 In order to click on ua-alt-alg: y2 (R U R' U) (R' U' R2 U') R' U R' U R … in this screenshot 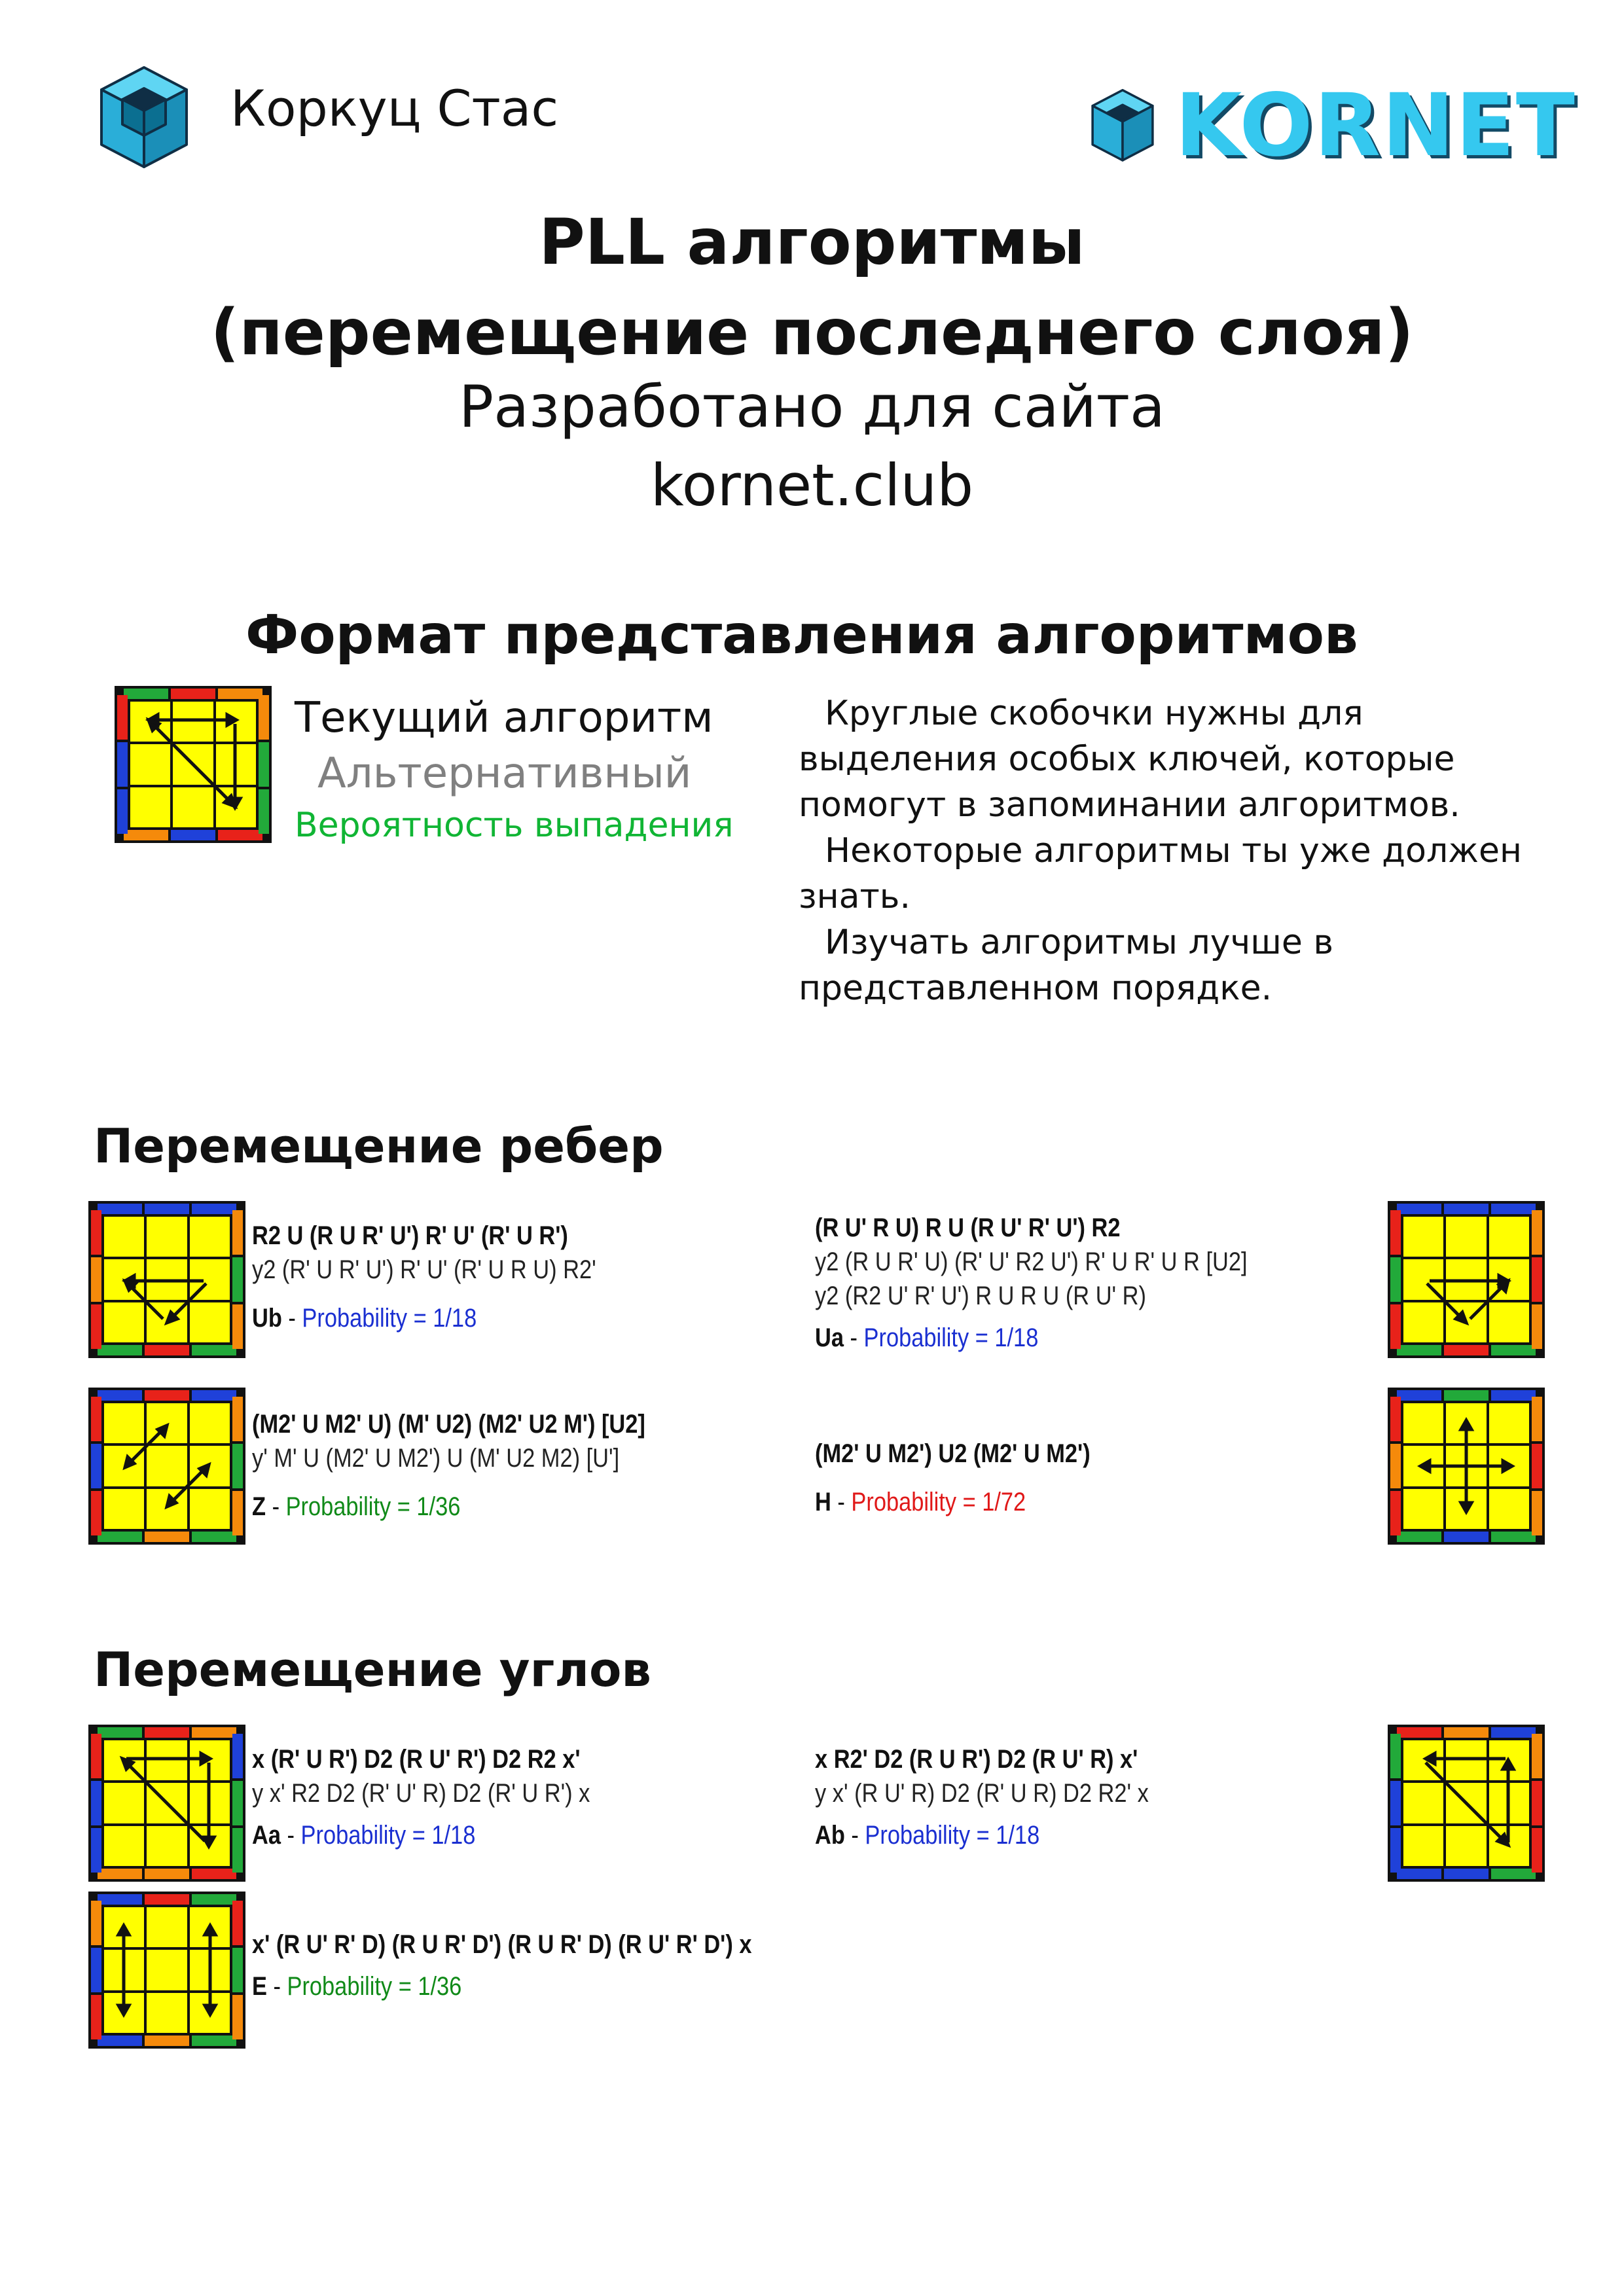, I will do `click(1031, 1261)`.